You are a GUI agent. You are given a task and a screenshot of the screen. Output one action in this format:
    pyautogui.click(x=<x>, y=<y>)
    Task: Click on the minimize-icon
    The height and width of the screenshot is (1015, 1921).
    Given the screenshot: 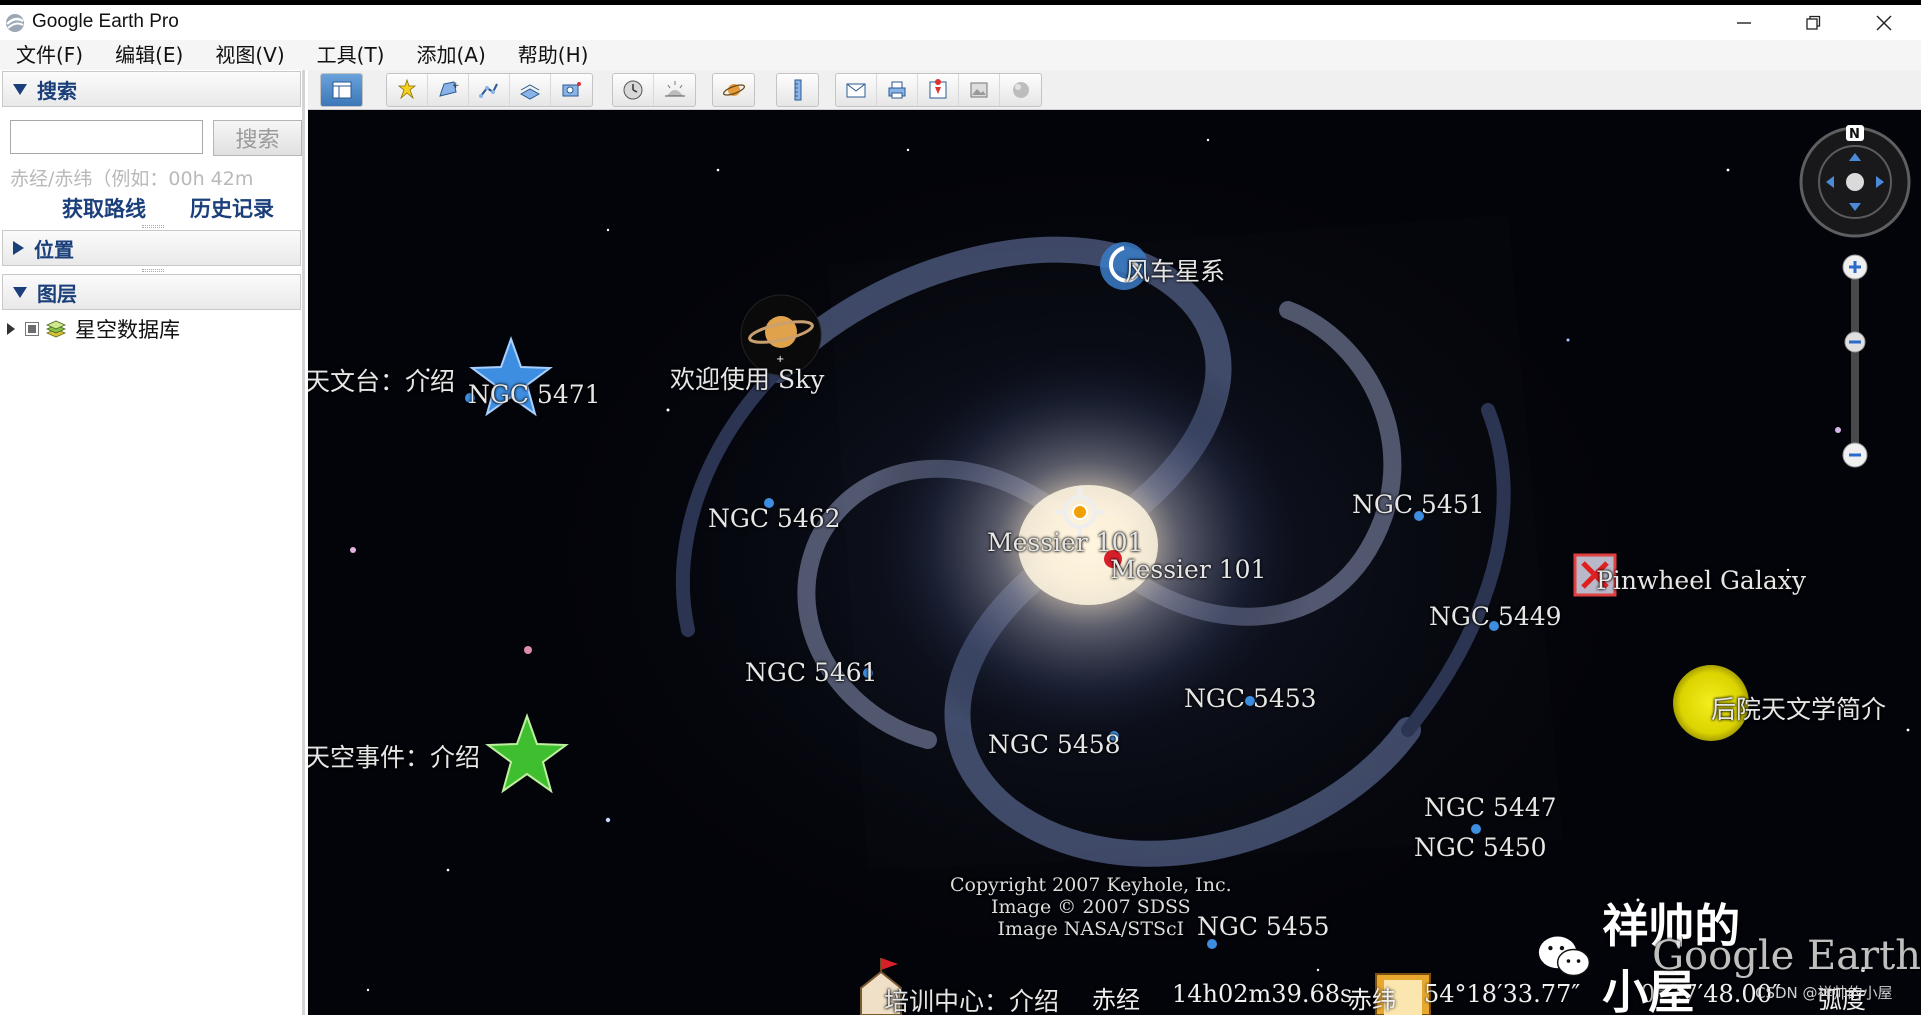 What is the action you would take?
    pyautogui.click(x=1744, y=22)
    